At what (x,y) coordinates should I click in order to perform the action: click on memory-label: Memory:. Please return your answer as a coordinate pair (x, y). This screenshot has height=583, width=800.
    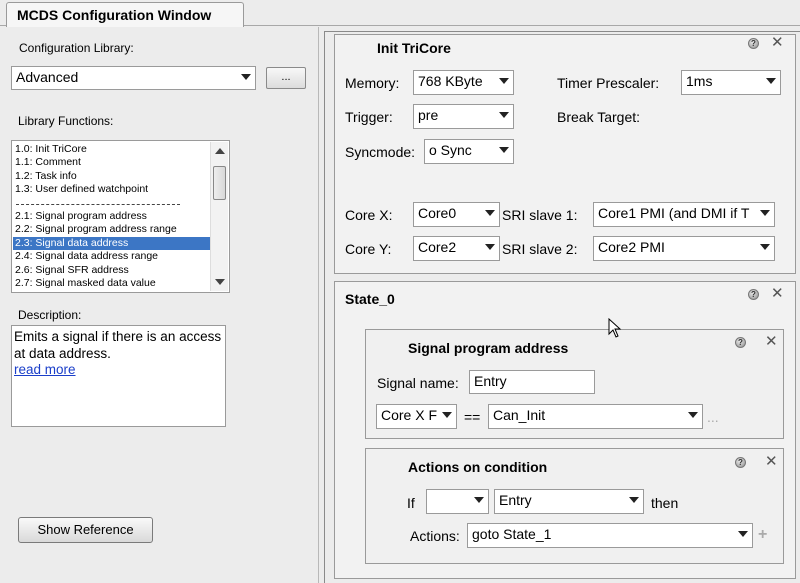
    Looking at the image, I should click on (372, 83).